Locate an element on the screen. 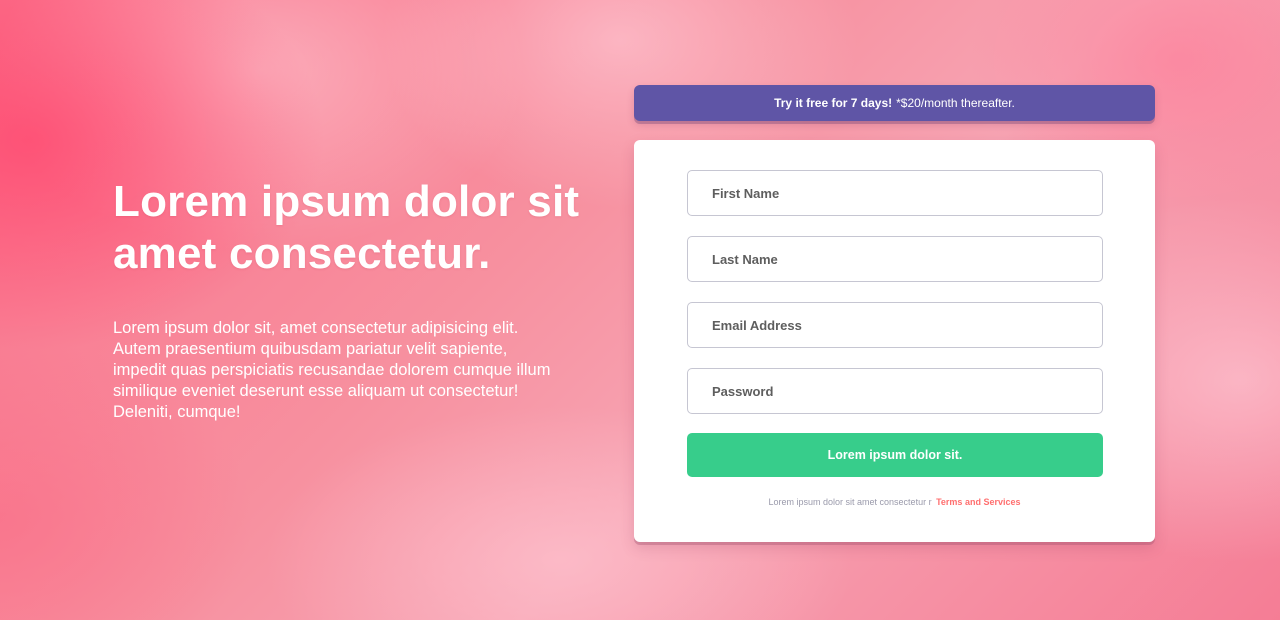  first-name-input is located at coordinates (895, 193).